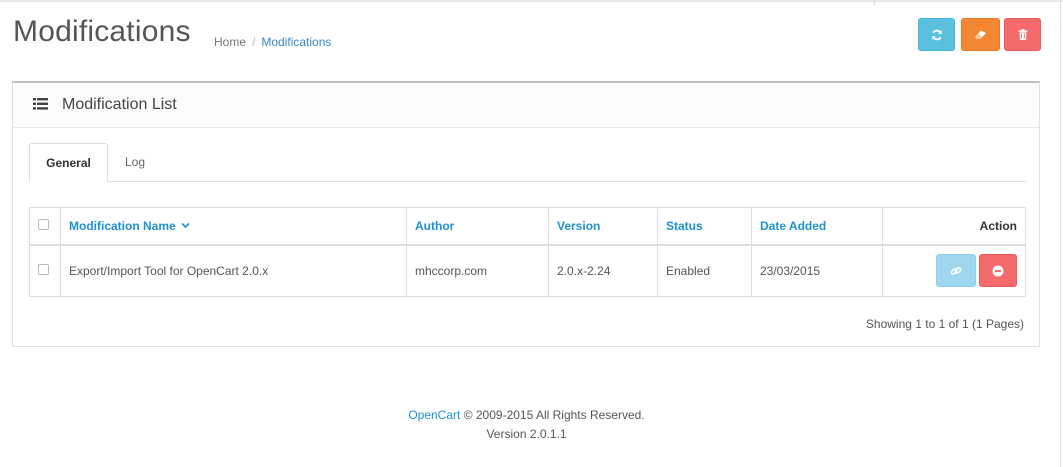  What do you see at coordinates (233, 226) in the screenshot?
I see `column-name: Modification Name` at bounding box center [233, 226].